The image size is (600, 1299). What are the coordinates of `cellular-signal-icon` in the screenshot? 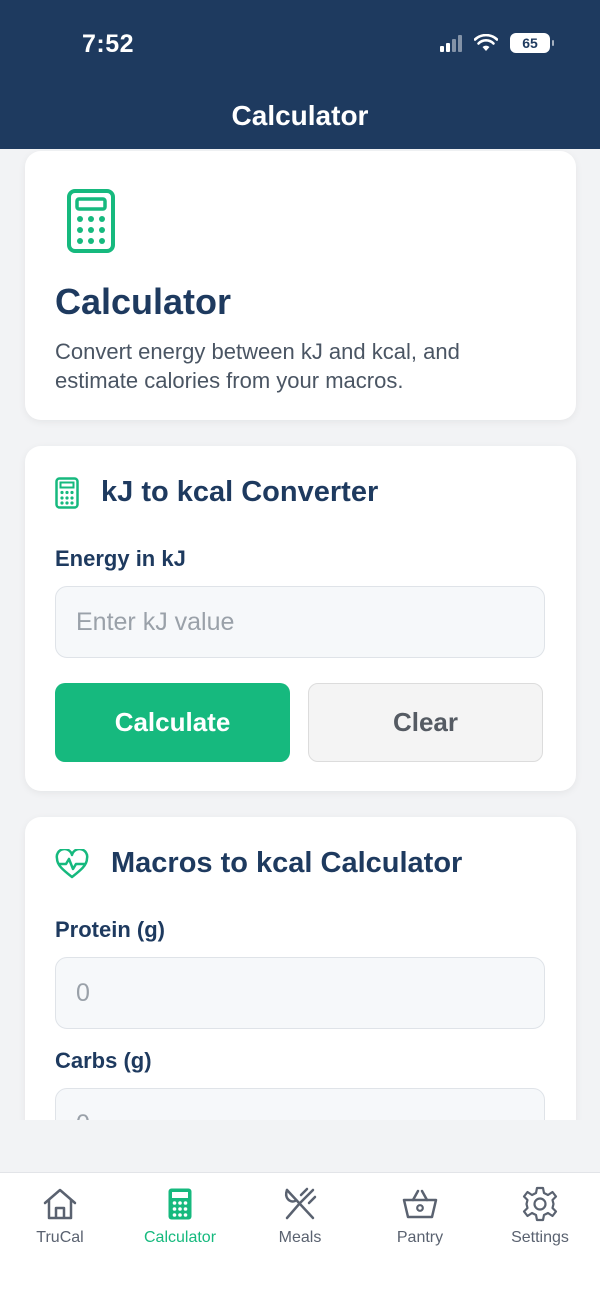 It's located at (451, 43).